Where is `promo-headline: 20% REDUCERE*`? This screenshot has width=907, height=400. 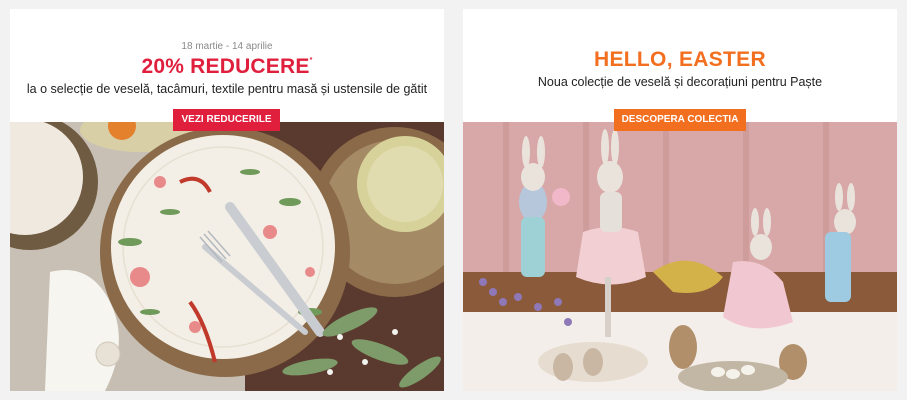
promo-headline: 20% REDUCERE* is located at coordinates (227, 67).